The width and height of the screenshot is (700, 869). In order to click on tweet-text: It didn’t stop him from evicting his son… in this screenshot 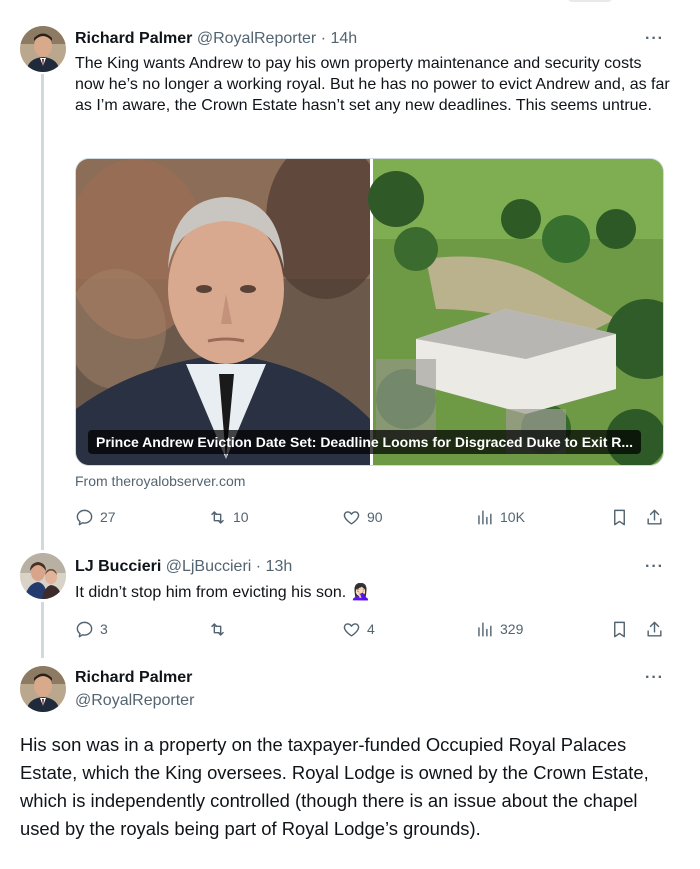, I will do `click(223, 592)`.